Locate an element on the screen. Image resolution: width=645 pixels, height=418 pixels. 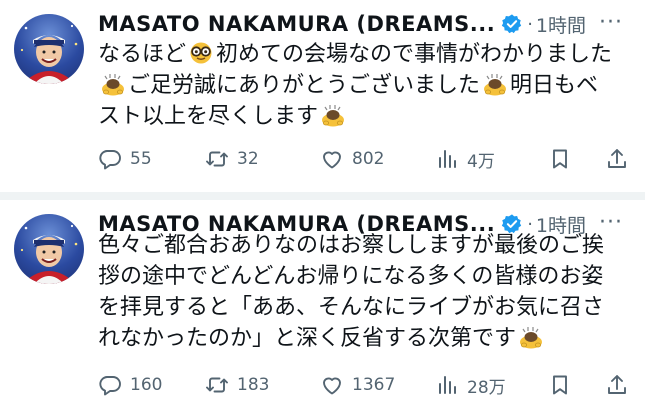
verified-badge-icon is located at coordinates (512, 24).